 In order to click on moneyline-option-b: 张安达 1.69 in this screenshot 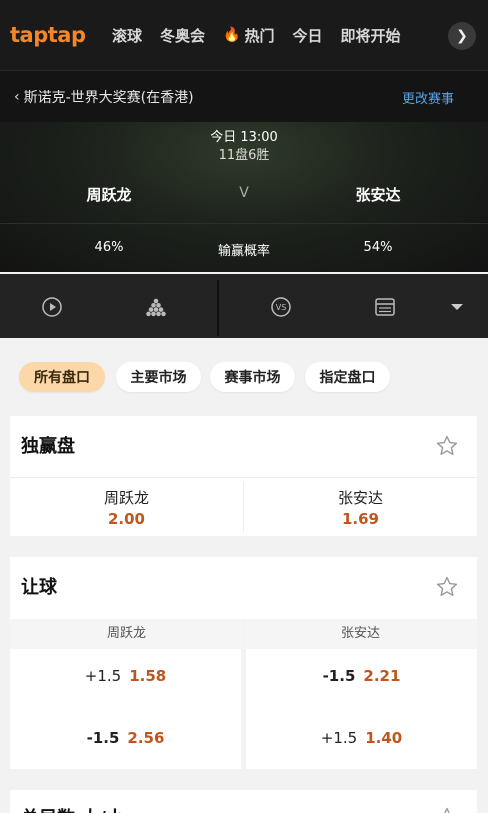, I will do `click(360, 507)`.